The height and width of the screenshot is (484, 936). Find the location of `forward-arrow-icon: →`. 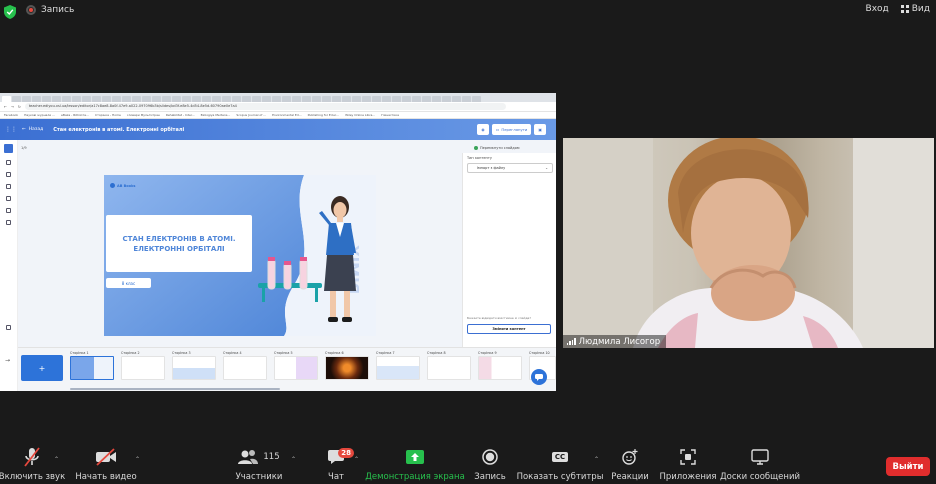

forward-arrow-icon: → is located at coordinates (12, 107).